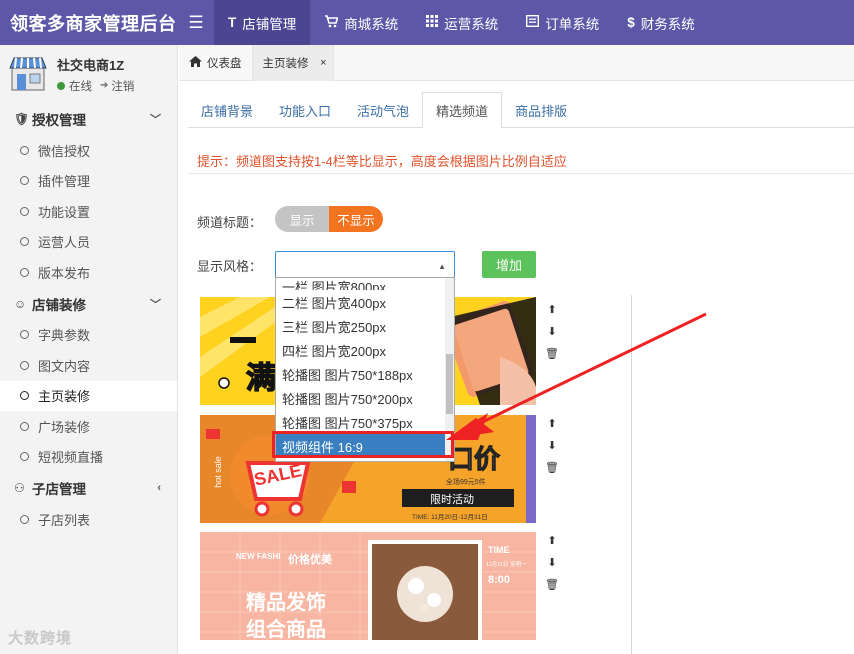 The image size is (854, 654). What do you see at coordinates (302, 219) in the screenshot?
I see `toggle-show: 显示` at bounding box center [302, 219].